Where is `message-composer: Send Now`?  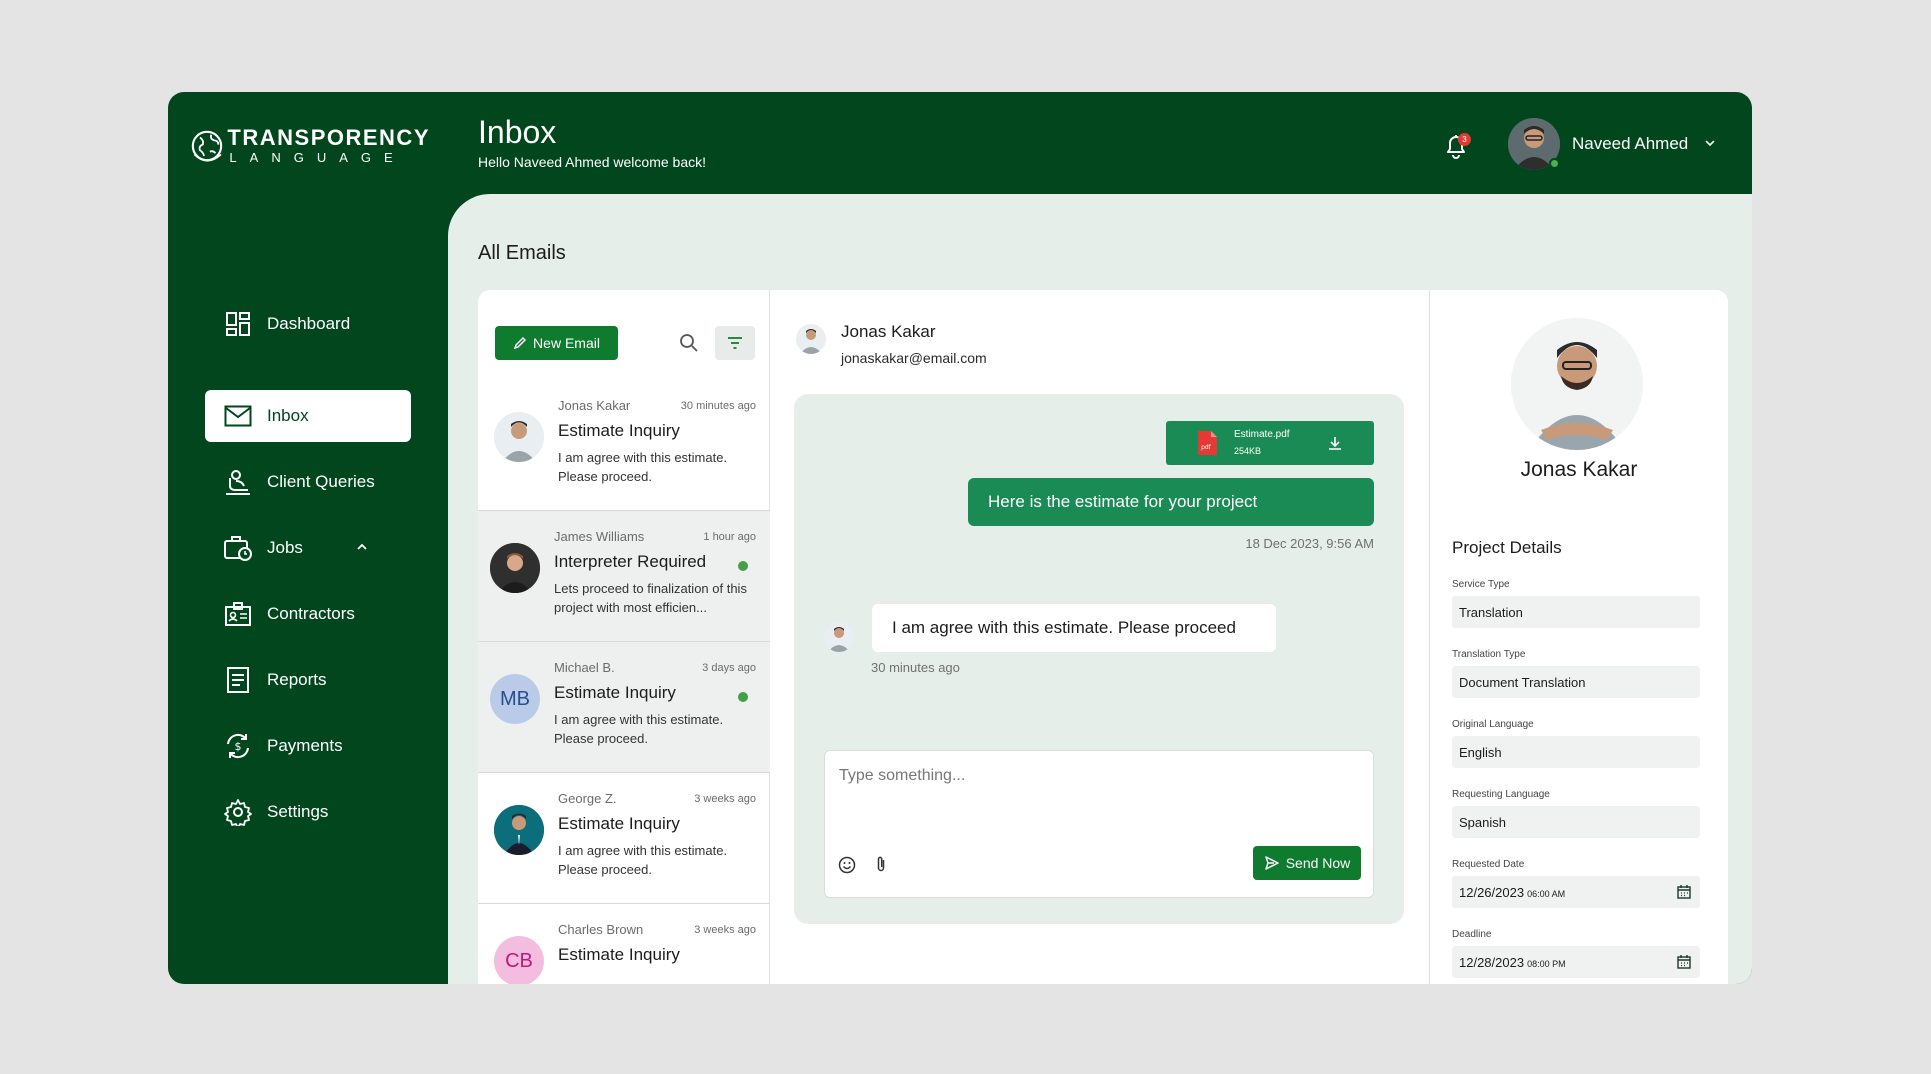 message-composer: Send Now is located at coordinates (1099, 824).